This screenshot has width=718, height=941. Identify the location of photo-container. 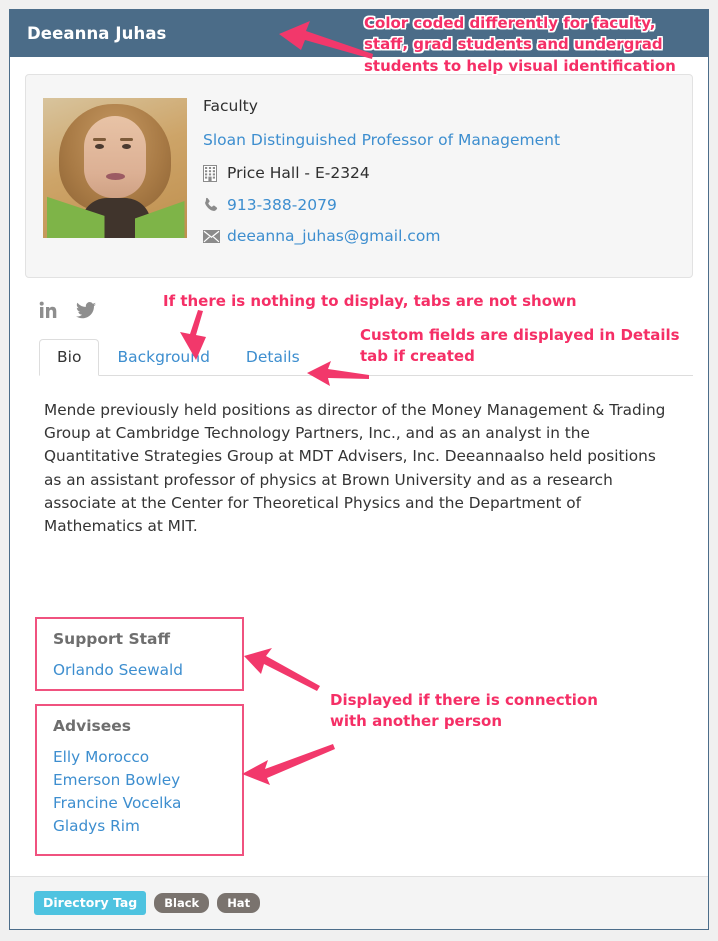
(114, 176).